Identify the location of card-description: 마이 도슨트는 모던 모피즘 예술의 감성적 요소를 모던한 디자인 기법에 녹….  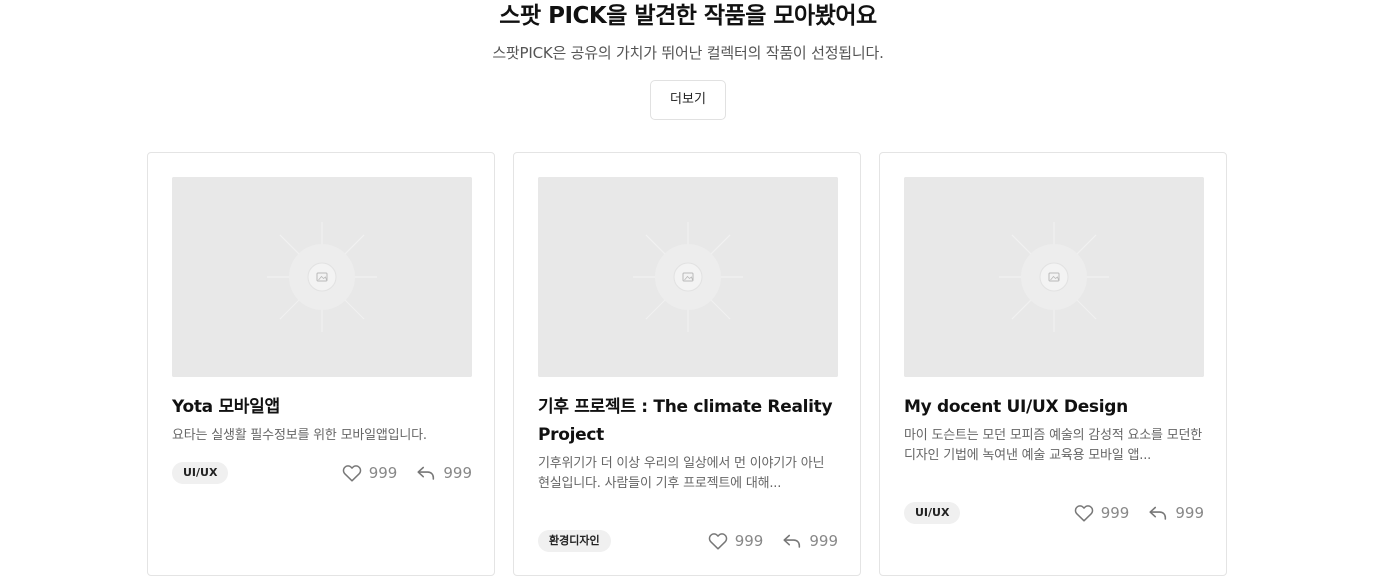
(1053, 445).